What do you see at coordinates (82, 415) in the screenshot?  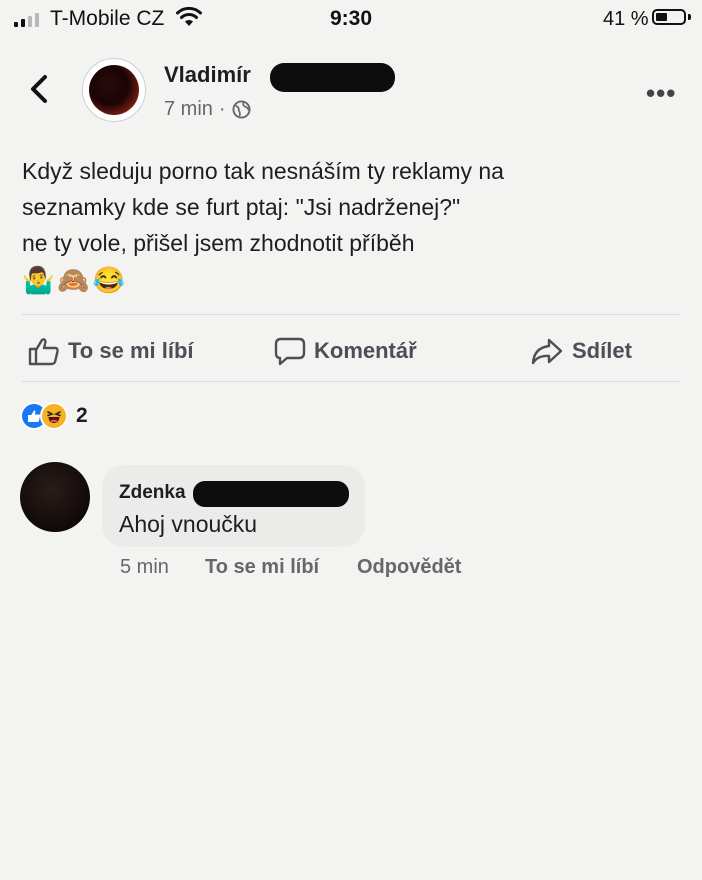 I see `reaction-count: 2` at bounding box center [82, 415].